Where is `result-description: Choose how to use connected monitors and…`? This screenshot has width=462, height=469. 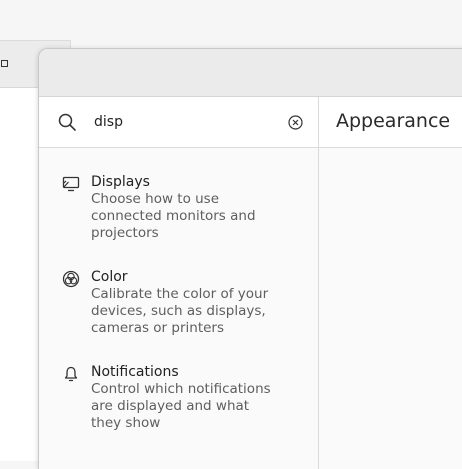
result-description: Choose how to use connected monitors and… is located at coordinates (173, 216).